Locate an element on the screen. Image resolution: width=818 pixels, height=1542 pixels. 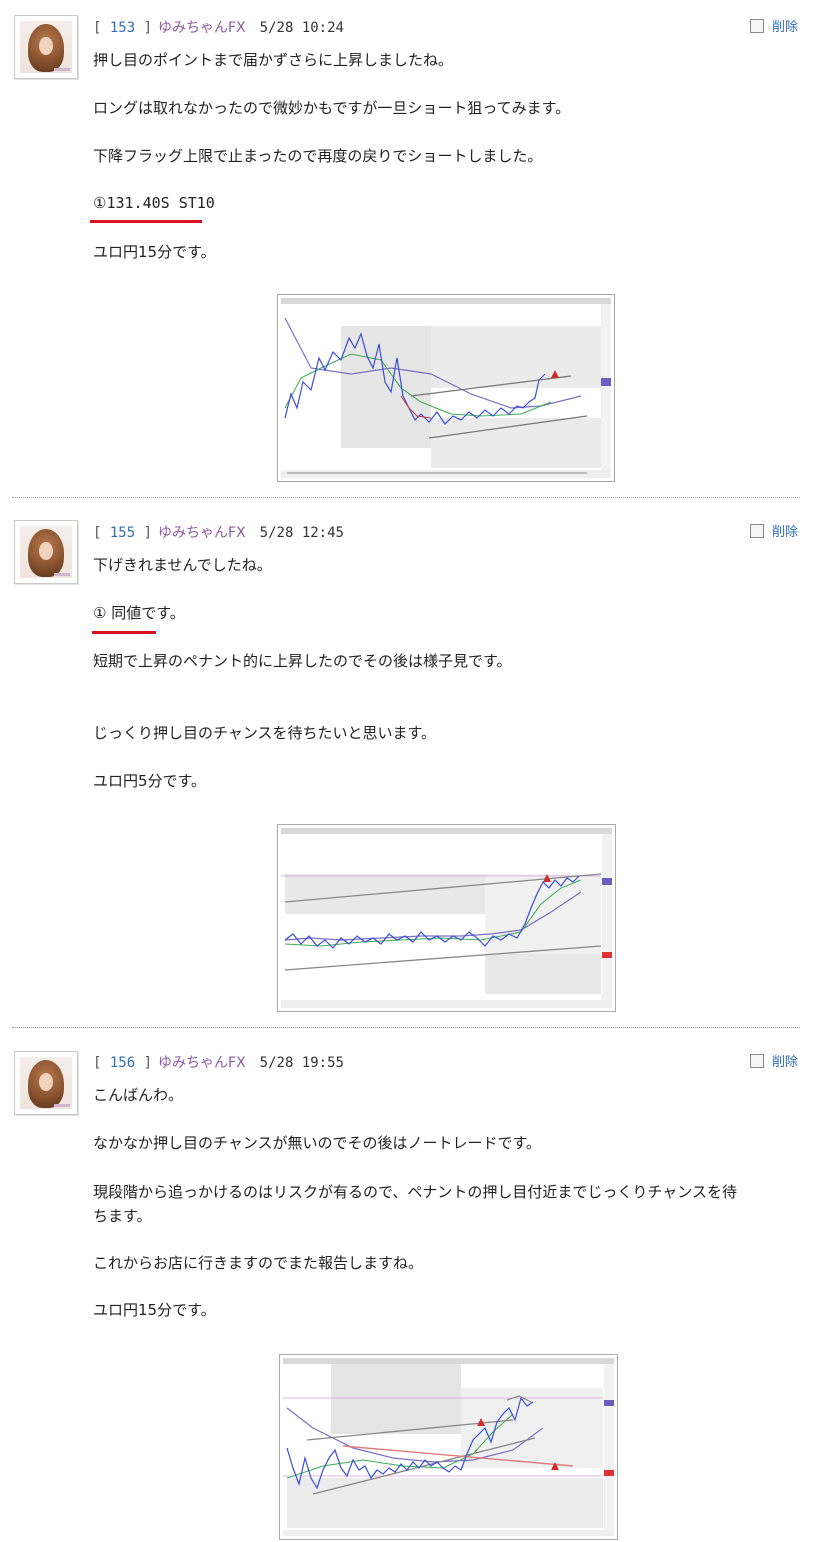
post-text-line: 下げきれませんでしたね。 is located at coordinates (182, 565).